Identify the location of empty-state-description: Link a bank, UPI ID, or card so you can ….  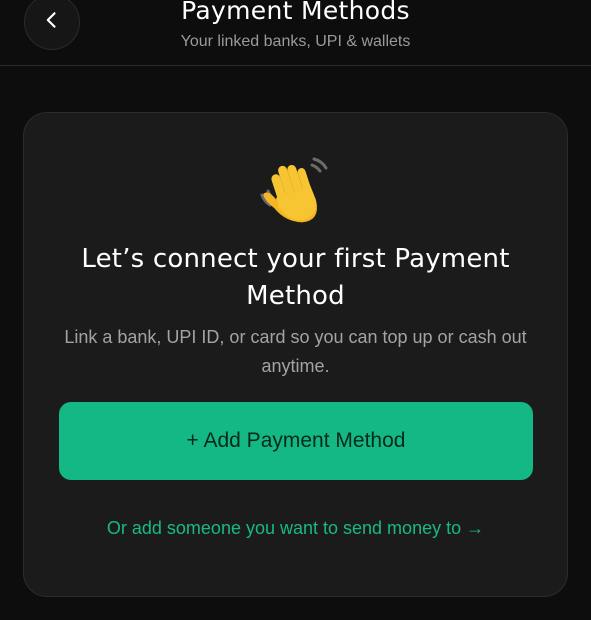
(295, 351).